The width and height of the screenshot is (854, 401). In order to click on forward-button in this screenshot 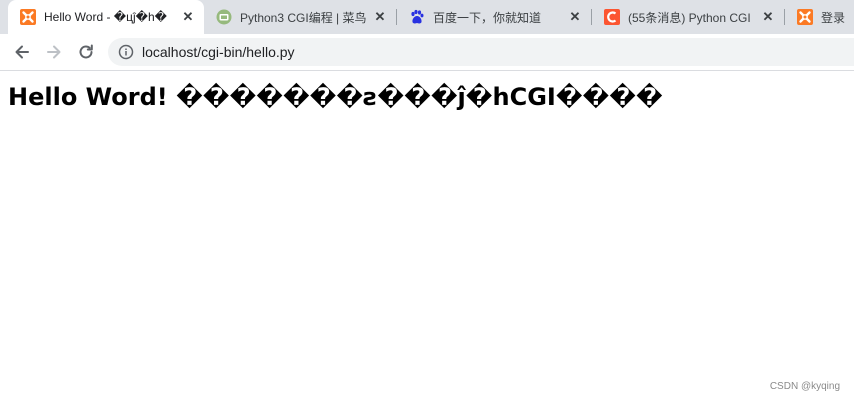, I will do `click(54, 52)`.